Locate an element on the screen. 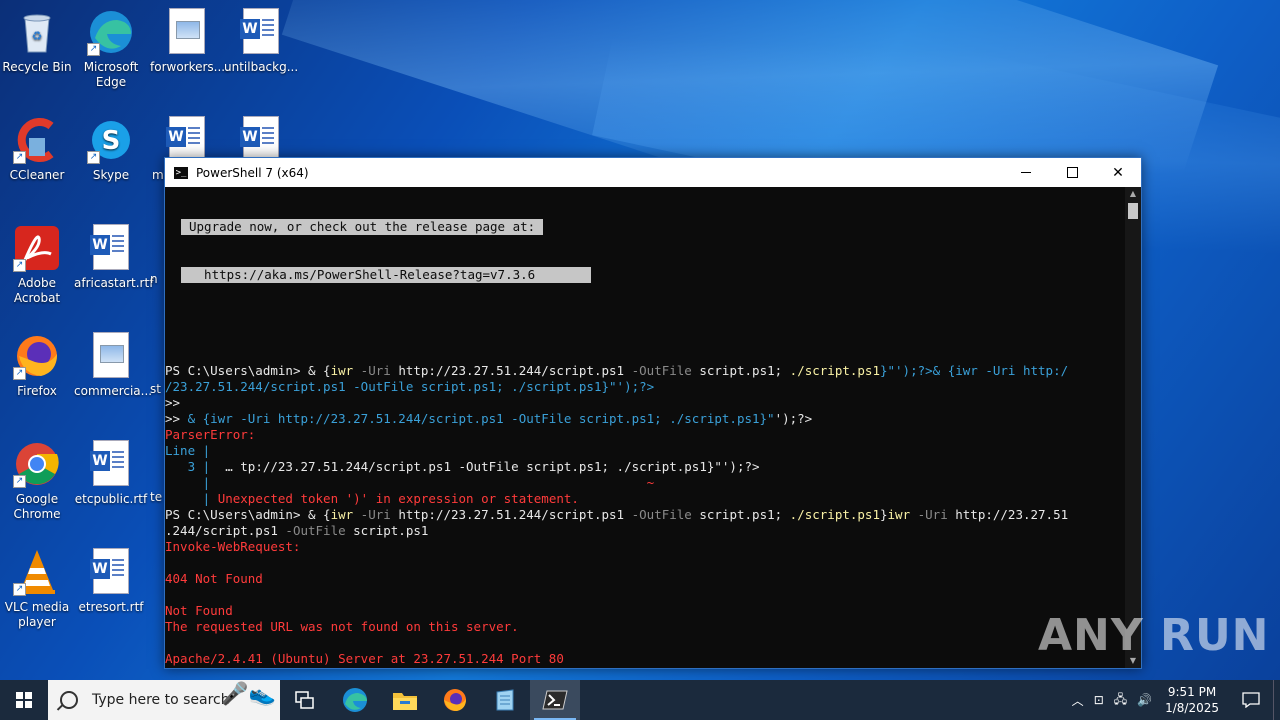 This screenshot has width=1280, height=720. task-view-icon is located at coordinates (304, 700).